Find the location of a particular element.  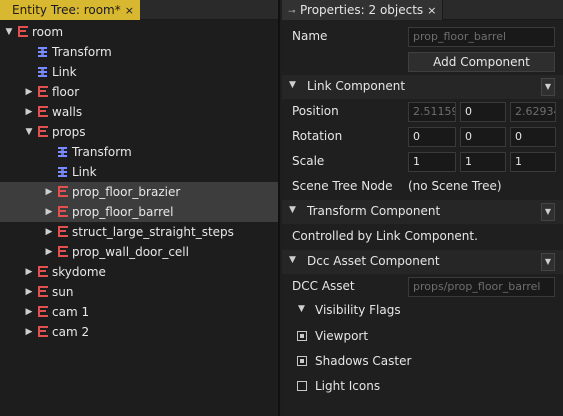

scale-x-field: 1 is located at coordinates (432, 162).